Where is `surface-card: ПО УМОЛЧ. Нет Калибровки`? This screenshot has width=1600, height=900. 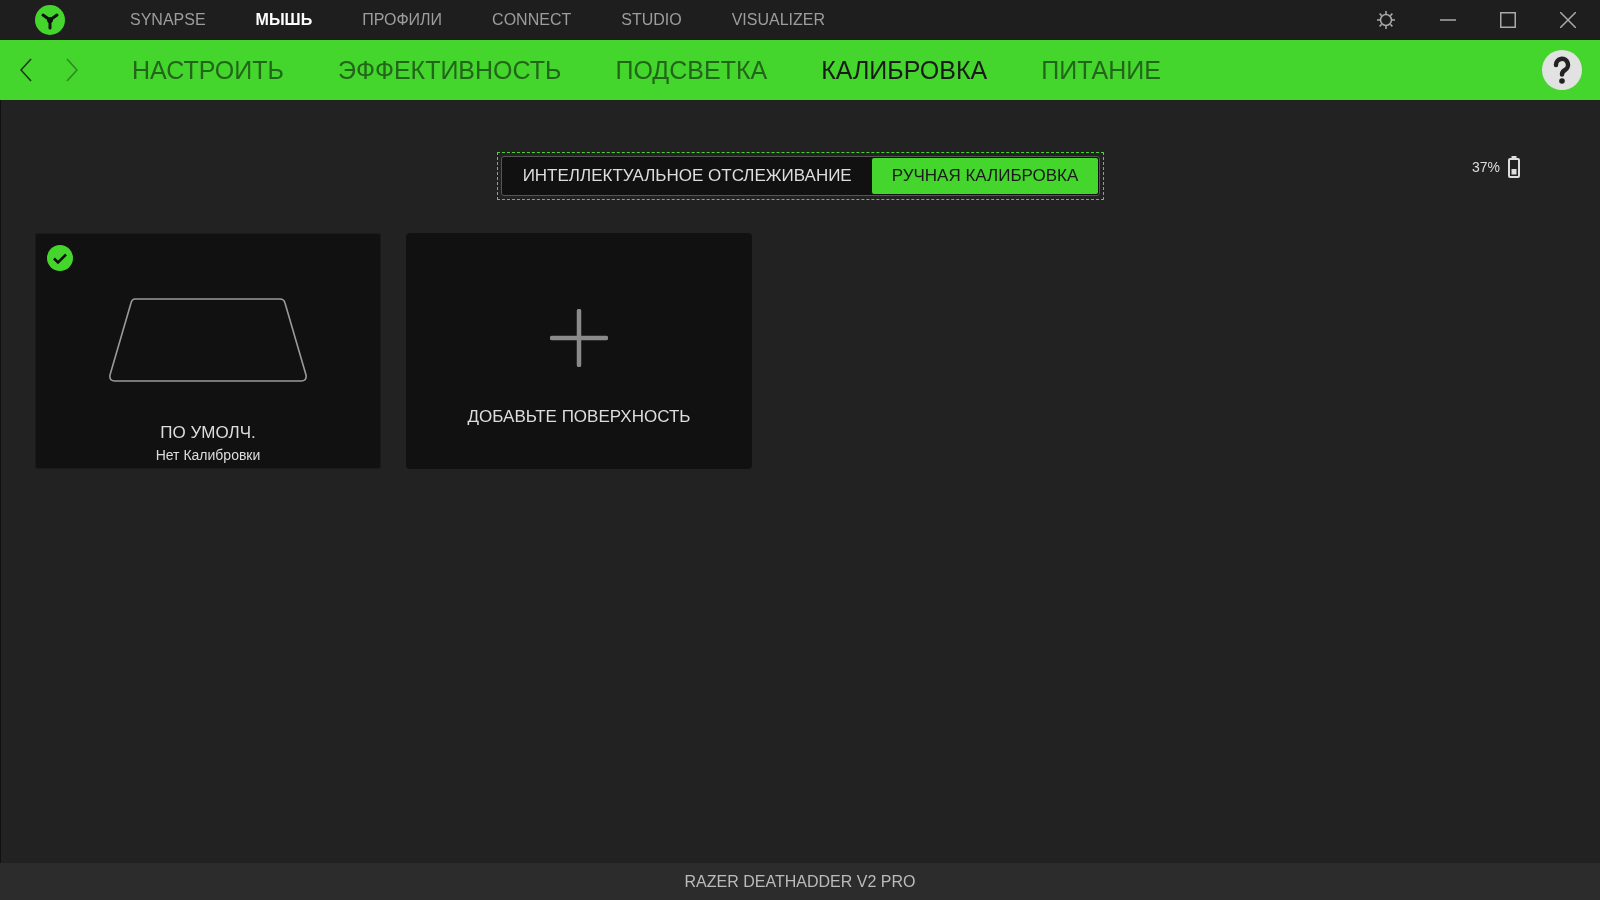
surface-card: ПО УМОЛЧ. Нет Калибровки is located at coordinates (208, 351).